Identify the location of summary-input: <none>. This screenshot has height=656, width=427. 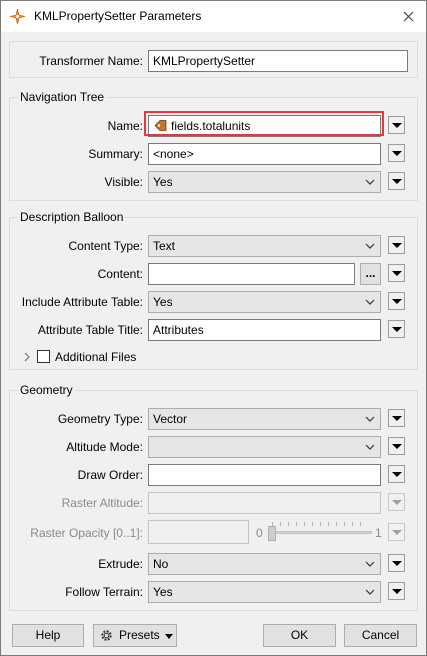
(264, 154).